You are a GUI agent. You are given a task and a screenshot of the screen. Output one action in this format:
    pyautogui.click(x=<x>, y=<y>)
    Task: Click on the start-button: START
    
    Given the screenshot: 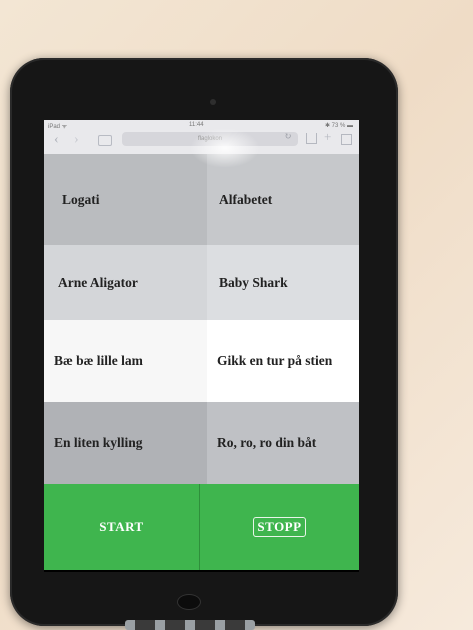 What is the action you would take?
    pyautogui.click(x=121, y=527)
    